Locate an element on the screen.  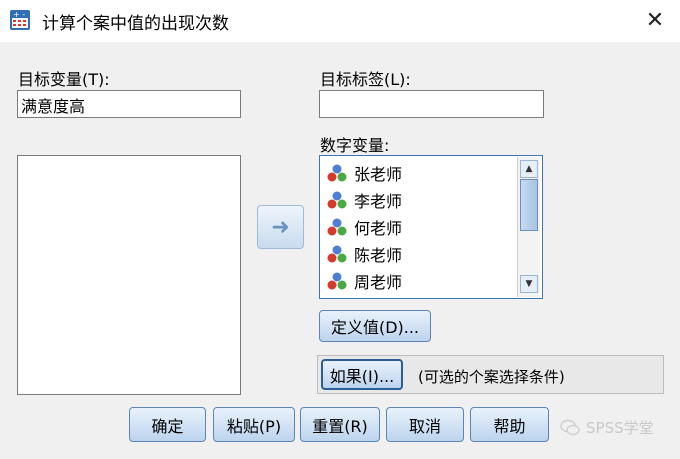
target-variable-value: 满意度高 is located at coordinates (53, 106).